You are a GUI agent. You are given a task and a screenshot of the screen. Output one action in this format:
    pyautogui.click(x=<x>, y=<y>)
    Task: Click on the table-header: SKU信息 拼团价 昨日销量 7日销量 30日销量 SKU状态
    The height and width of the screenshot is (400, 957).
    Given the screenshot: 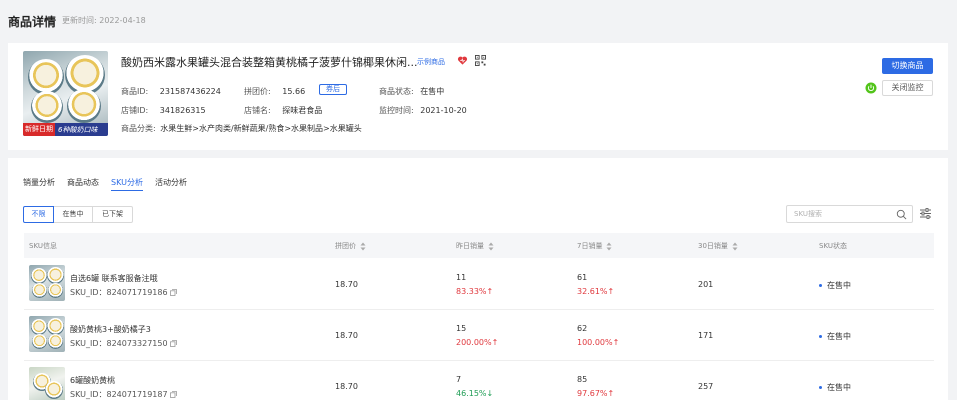 What is the action you would take?
    pyautogui.click(x=479, y=245)
    